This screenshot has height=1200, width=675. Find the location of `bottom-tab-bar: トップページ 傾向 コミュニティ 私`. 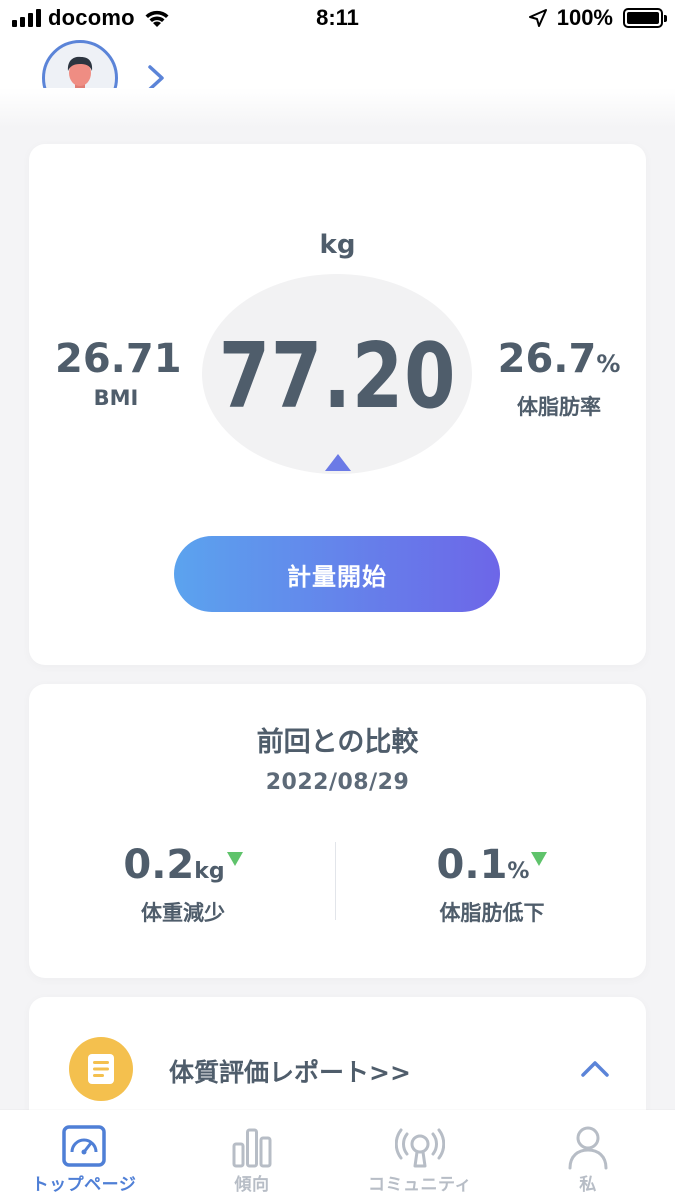

bottom-tab-bar: トップページ 傾向 コミュニティ 私 is located at coordinates (337, 1155).